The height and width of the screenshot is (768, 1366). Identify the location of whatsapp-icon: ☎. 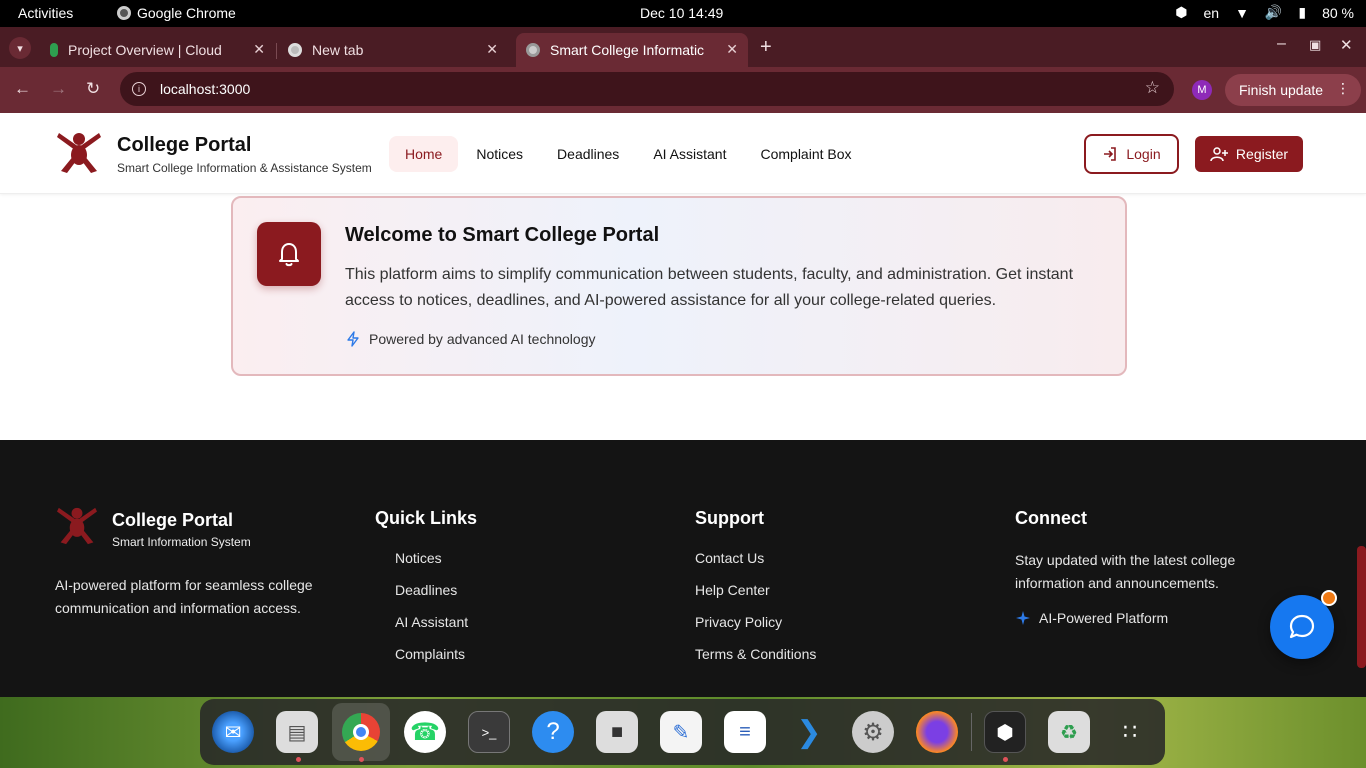
(425, 732).